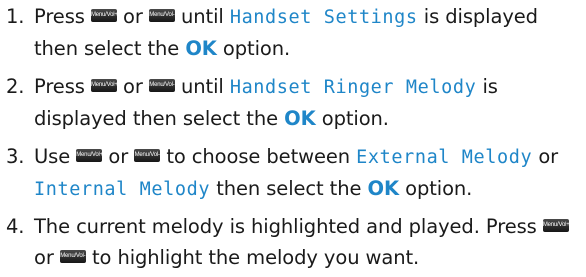  I want to click on step-number: 3., so click(15, 156).